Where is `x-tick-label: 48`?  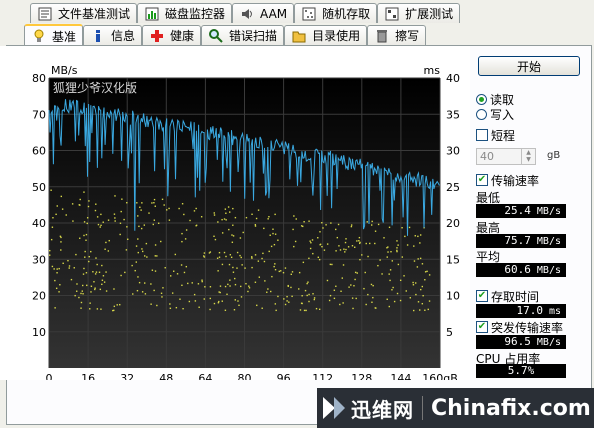
x-tick-label: 48 is located at coordinates (166, 376).